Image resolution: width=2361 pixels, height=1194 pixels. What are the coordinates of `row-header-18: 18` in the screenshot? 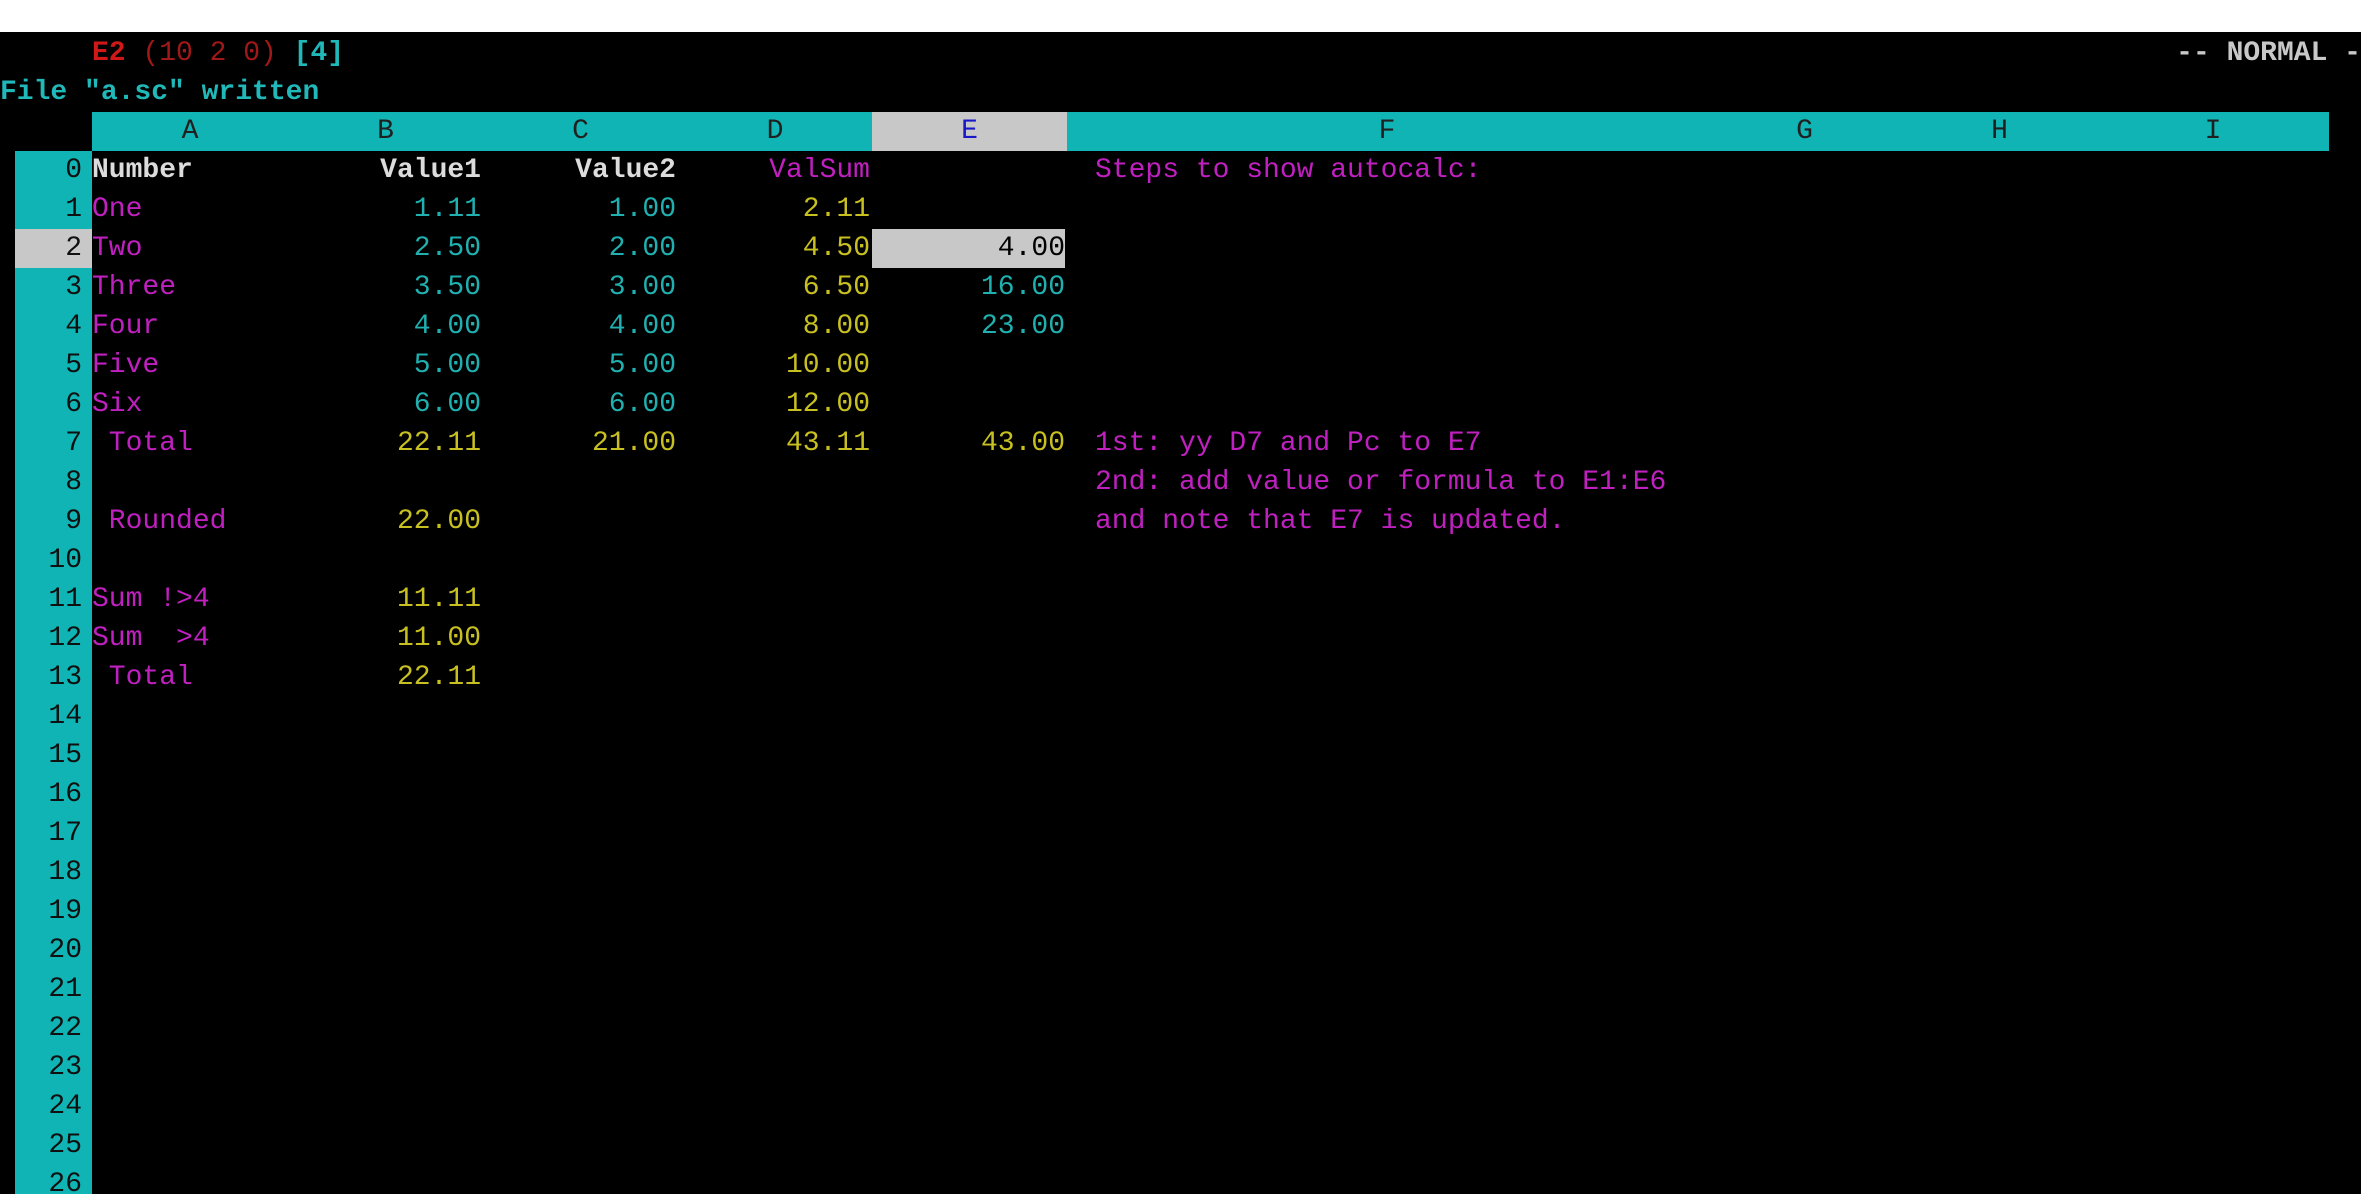 It's located at (53, 872).